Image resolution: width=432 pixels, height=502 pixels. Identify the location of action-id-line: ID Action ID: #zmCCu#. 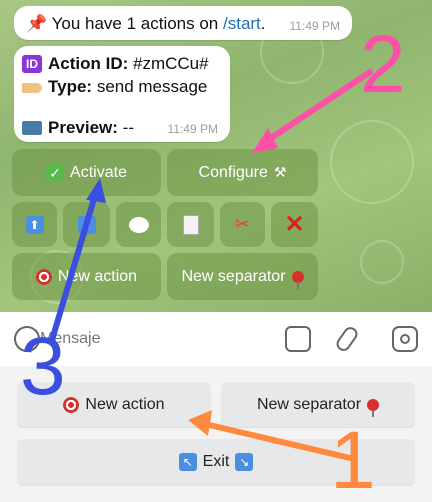
(115, 64).